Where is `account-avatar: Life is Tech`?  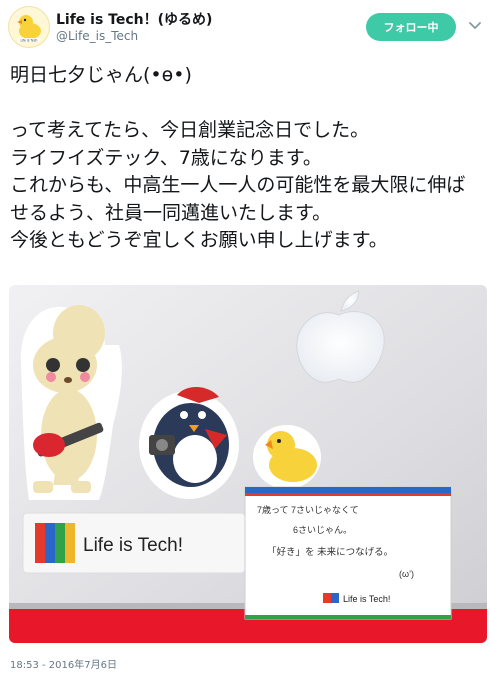 account-avatar: Life is Tech is located at coordinates (29, 27).